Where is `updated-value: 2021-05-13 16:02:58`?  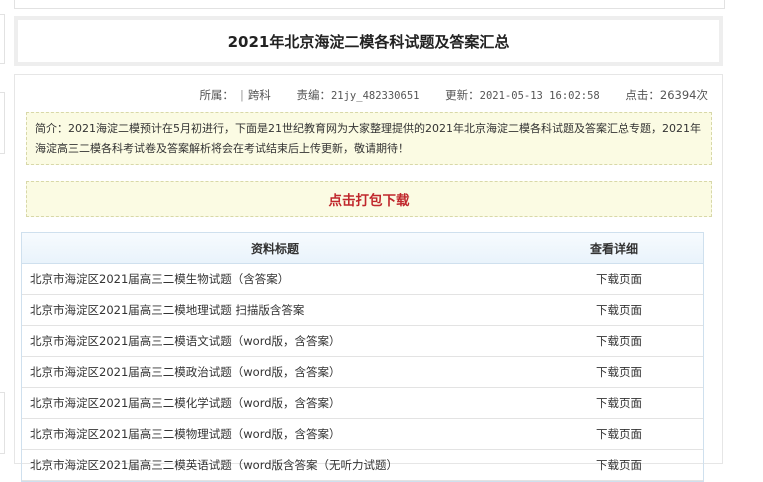
updated-value: 2021-05-13 16:02:58 is located at coordinates (539, 96).